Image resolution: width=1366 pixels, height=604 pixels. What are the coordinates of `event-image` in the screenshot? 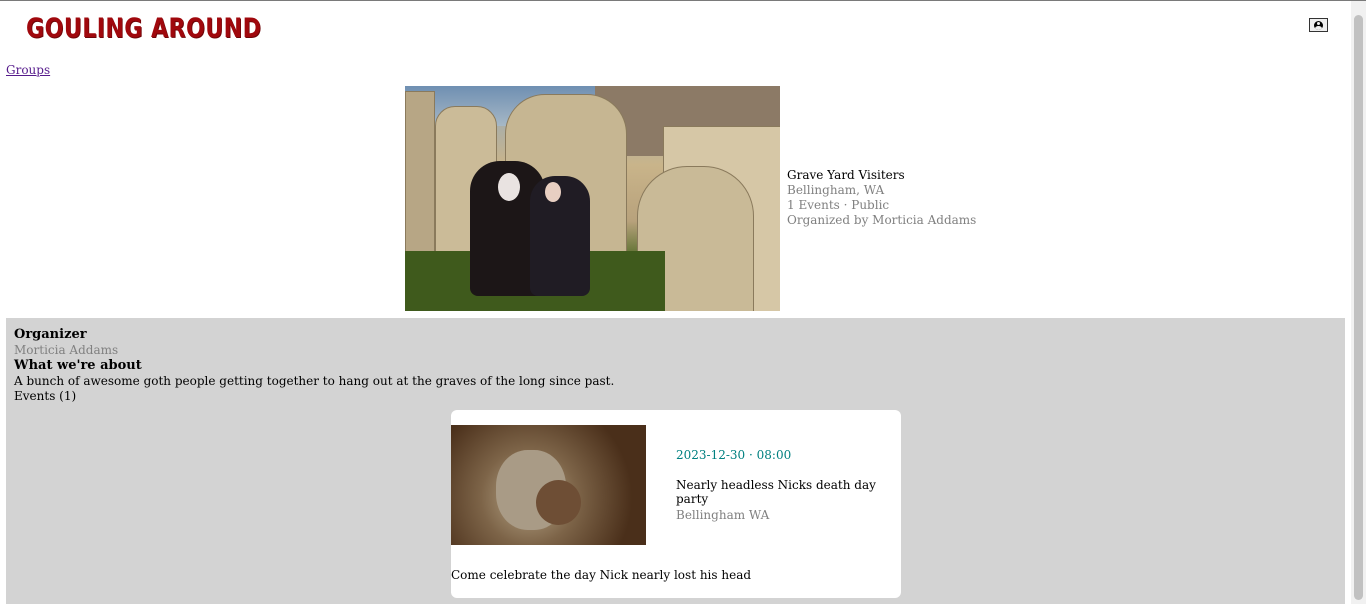 It's located at (548, 485).